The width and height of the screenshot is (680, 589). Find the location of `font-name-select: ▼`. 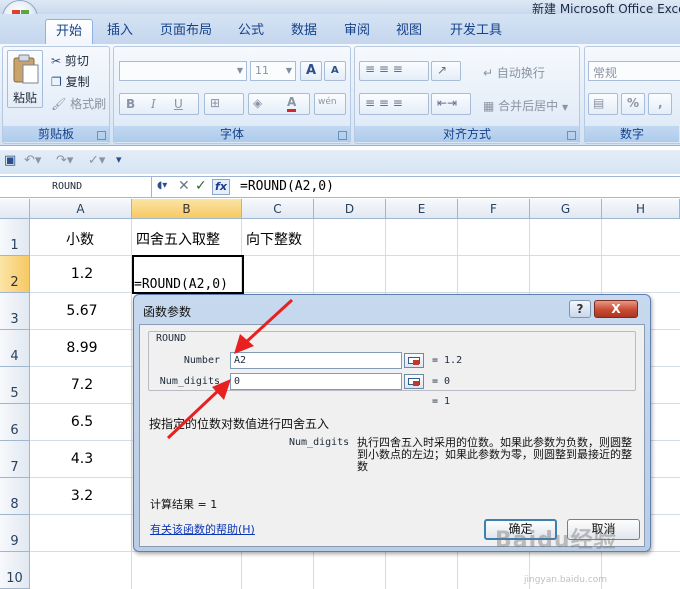

font-name-select: ▼ is located at coordinates (183, 71).